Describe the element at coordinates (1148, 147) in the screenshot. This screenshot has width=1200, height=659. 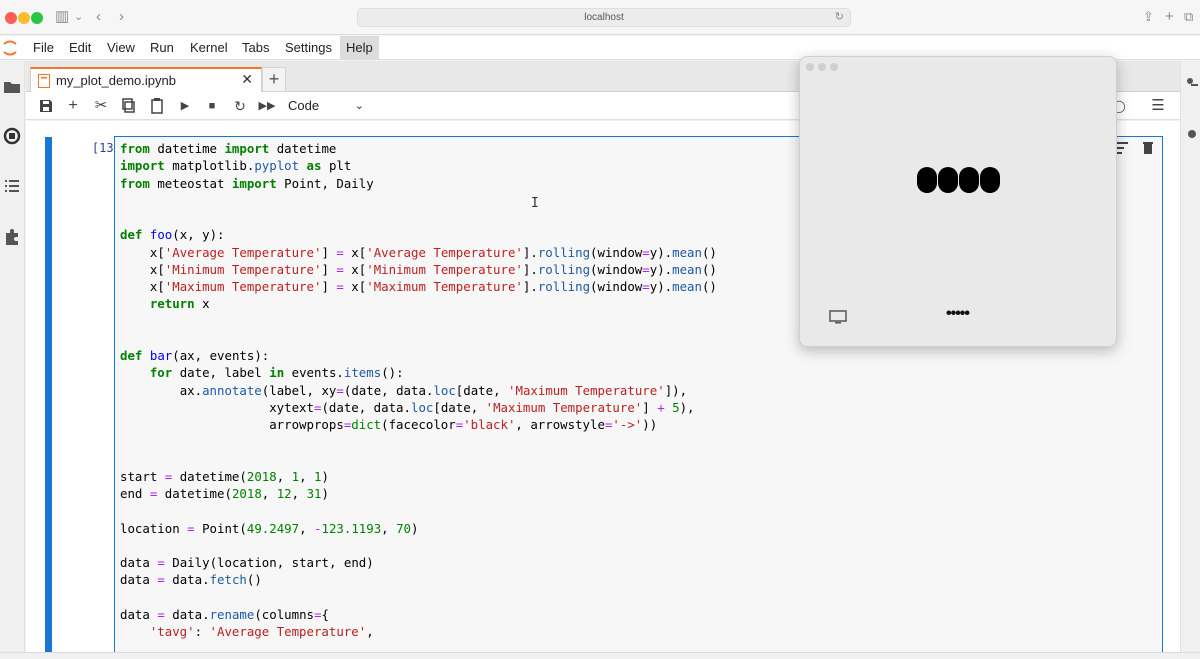
I see `delete-cell-icon` at that location.